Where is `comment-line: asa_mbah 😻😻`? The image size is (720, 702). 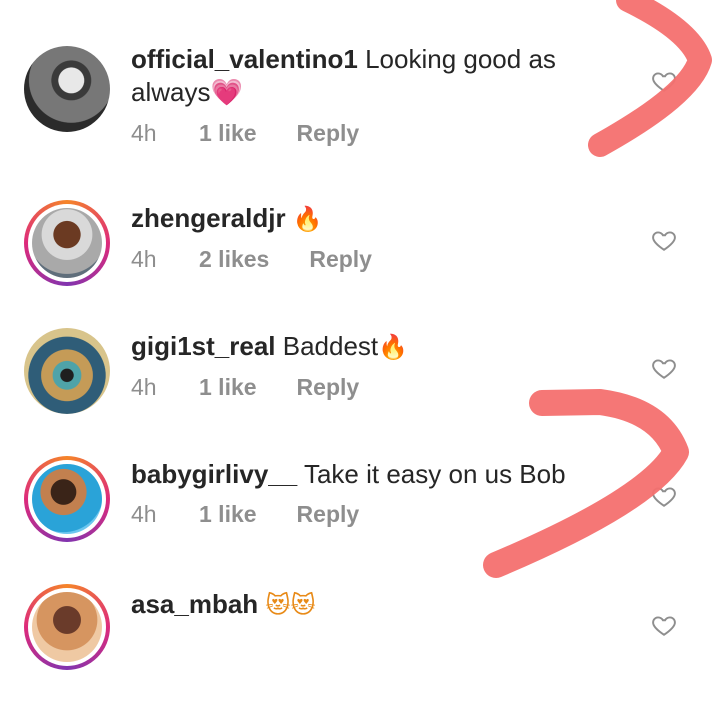
comment-line: asa_mbah 😻😻 is located at coordinates (381, 605).